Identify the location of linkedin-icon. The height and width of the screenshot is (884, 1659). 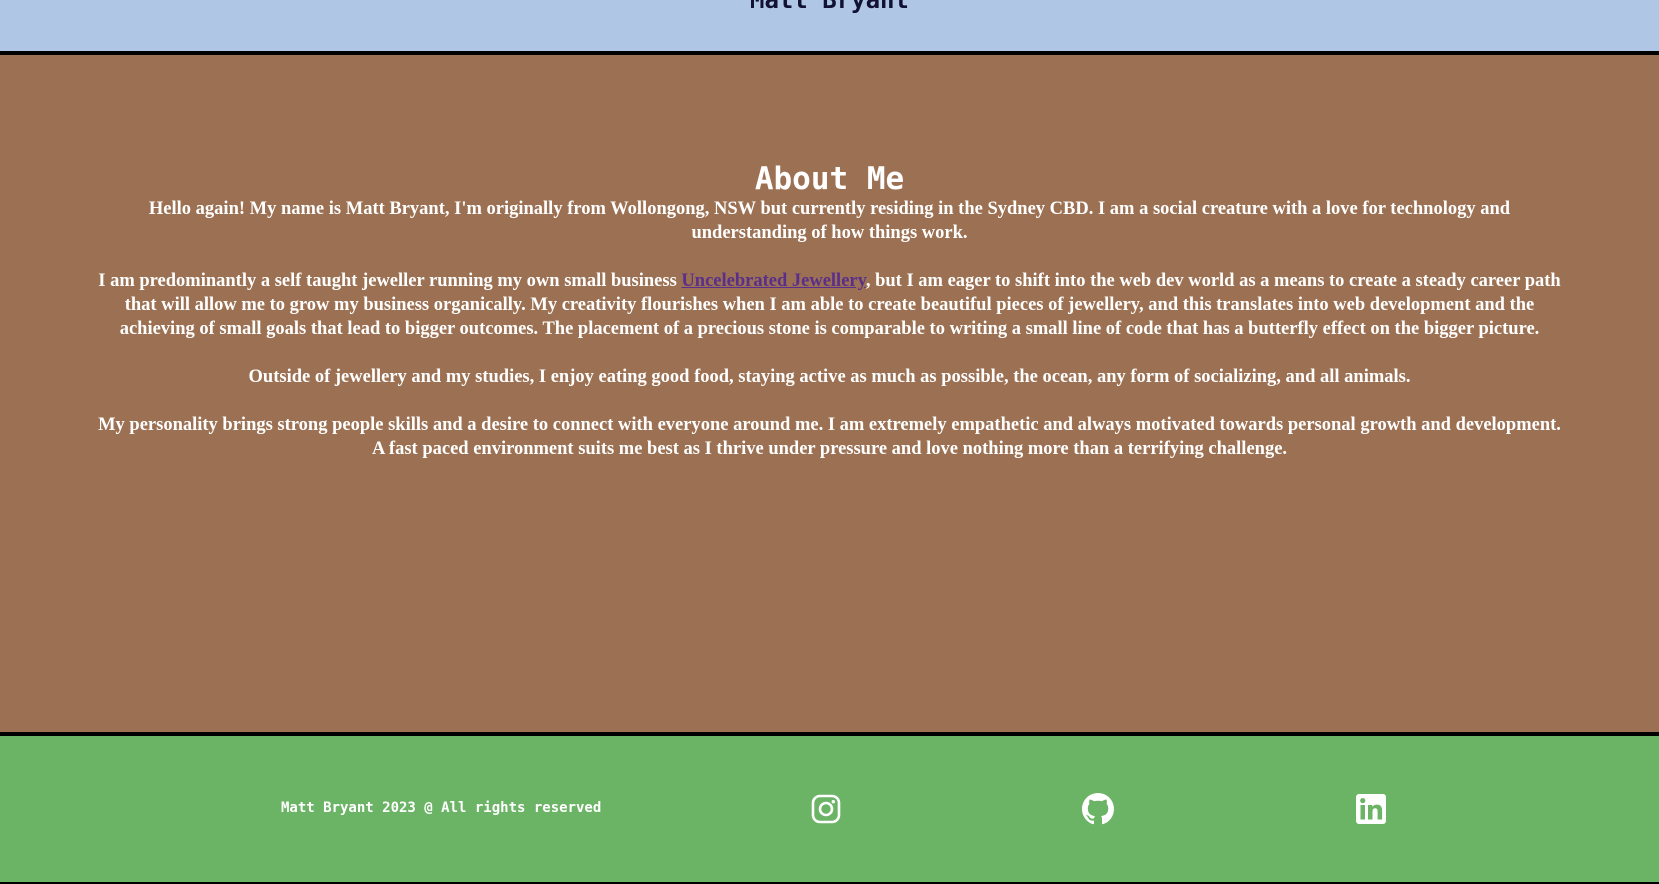
(1371, 809).